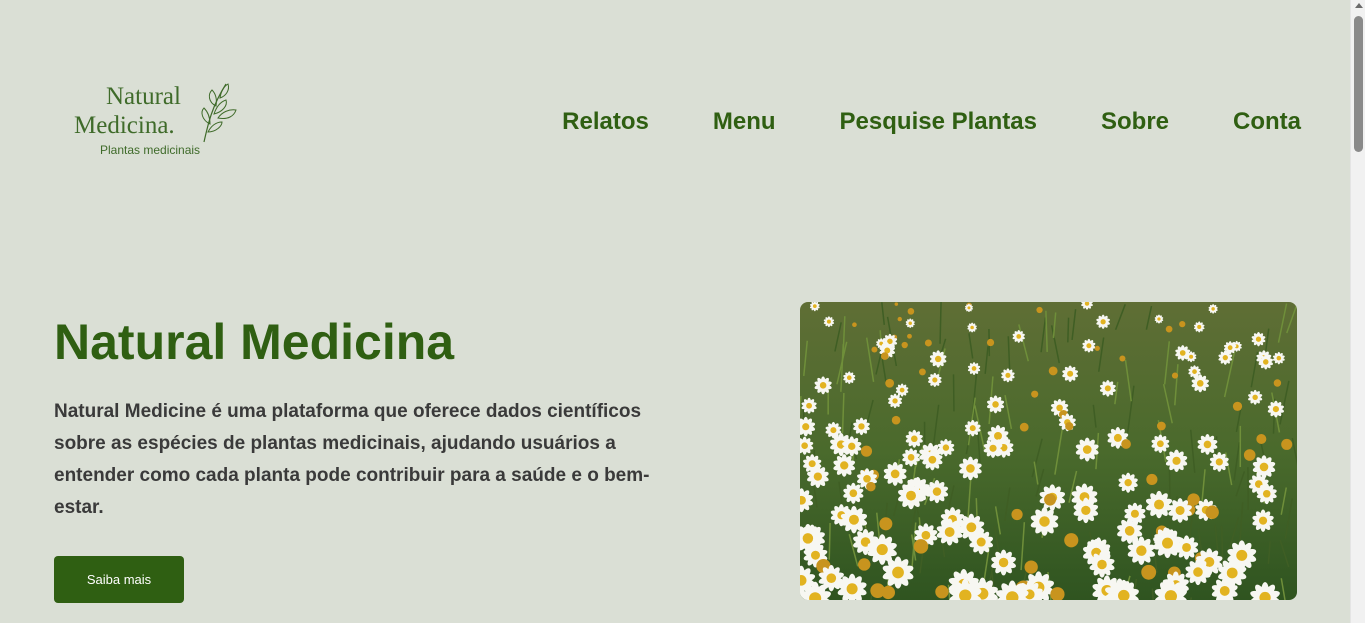  What do you see at coordinates (254, 342) in the screenshot?
I see `hero-title: Natural Medicina` at bounding box center [254, 342].